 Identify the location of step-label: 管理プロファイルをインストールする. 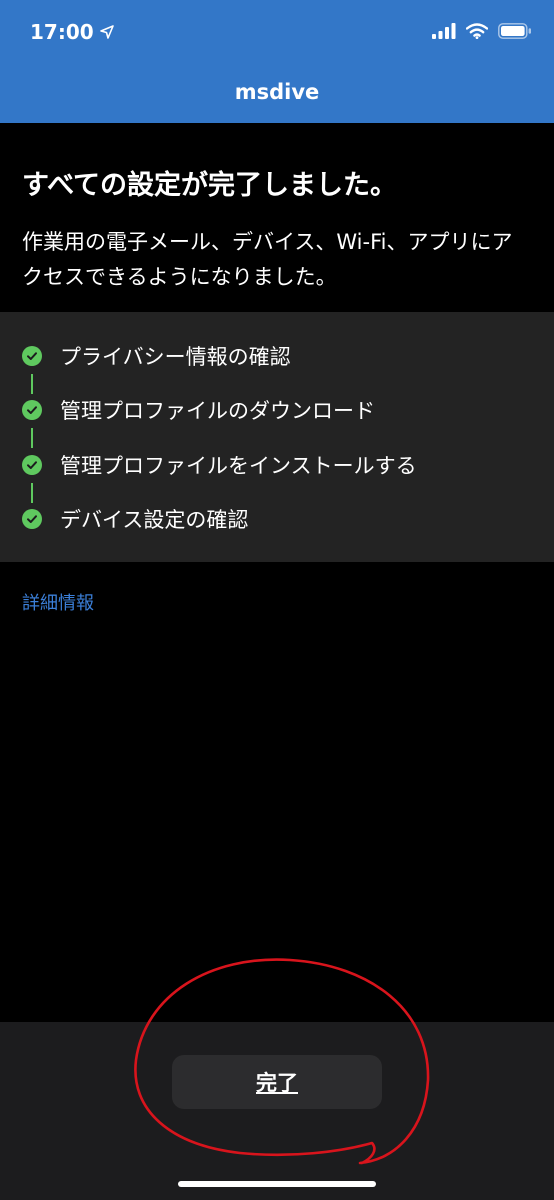
(238, 466).